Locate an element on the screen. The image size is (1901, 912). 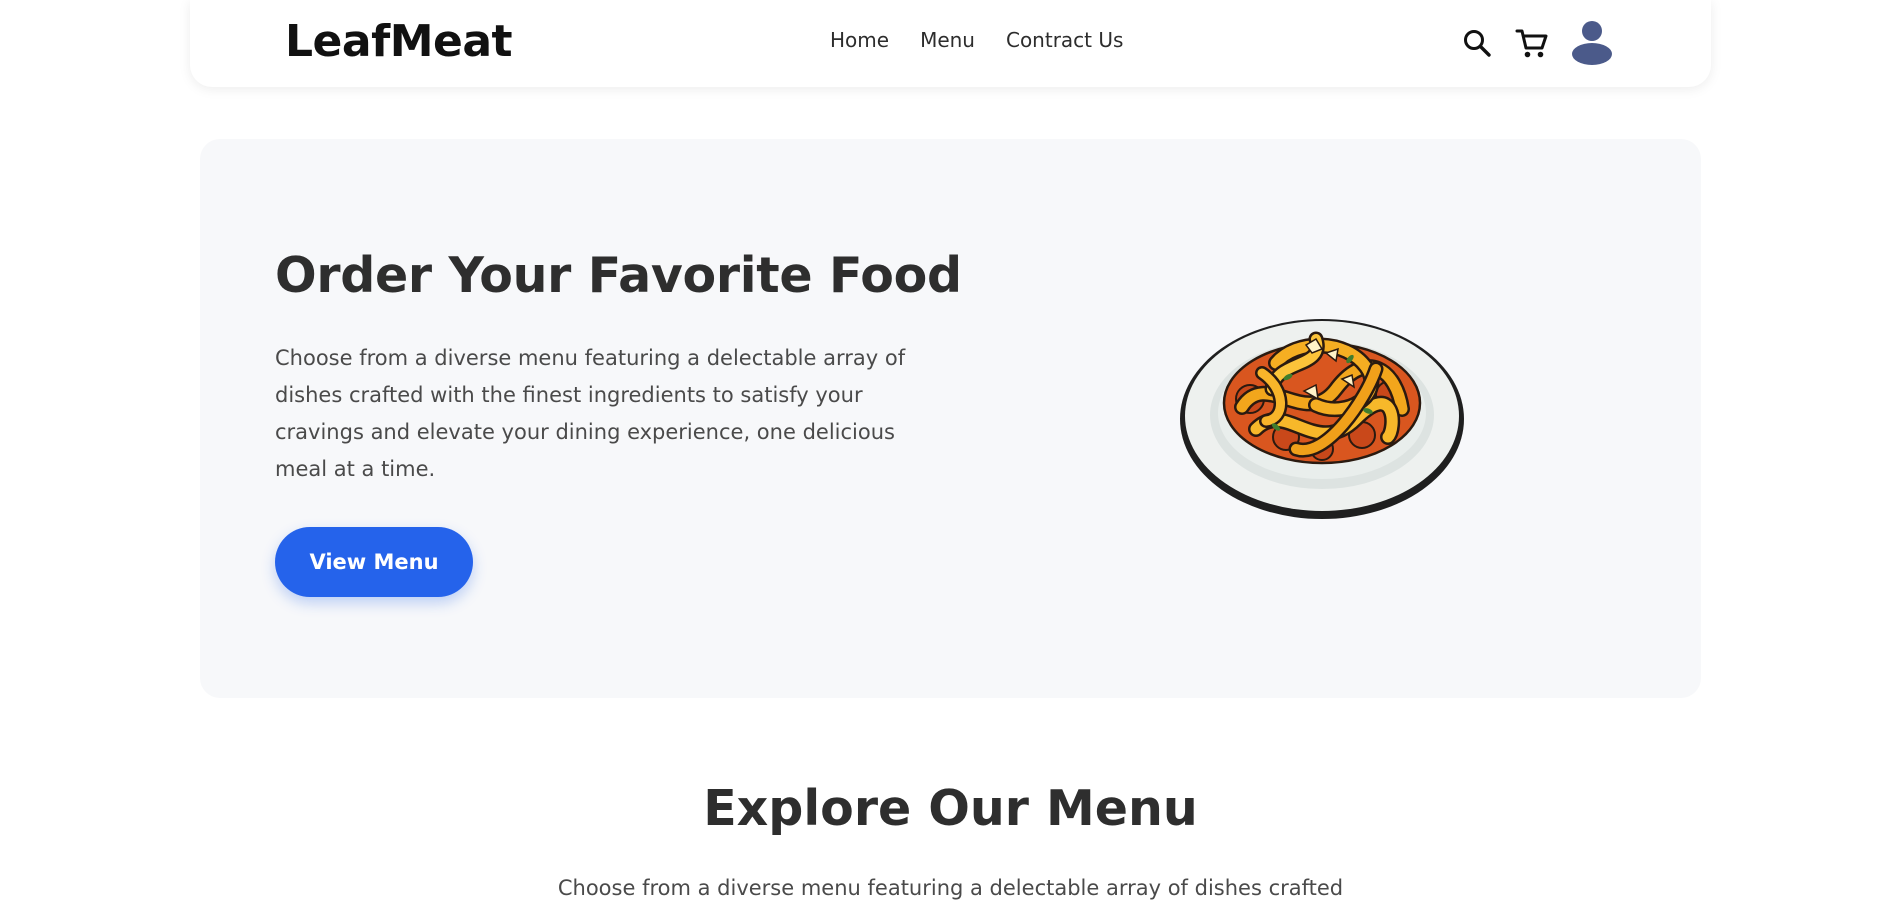
search-icon is located at coordinates (1477, 43).